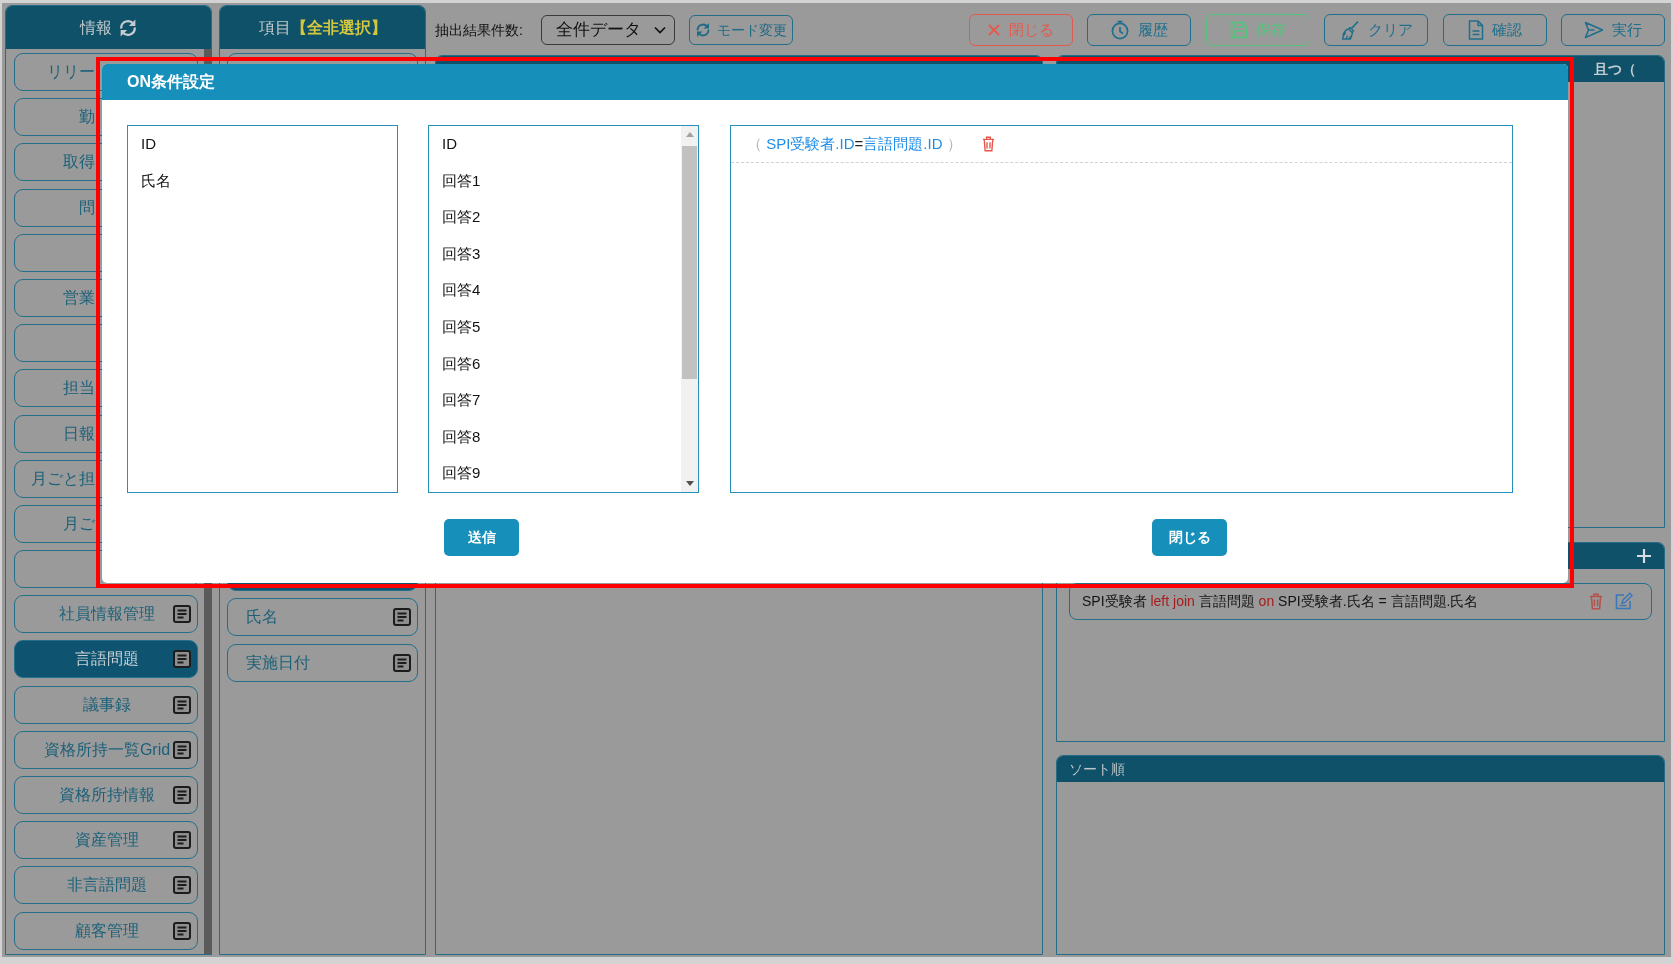 This screenshot has height=964, width=1673. I want to click on sidebar-title: 情報, so click(95, 27).